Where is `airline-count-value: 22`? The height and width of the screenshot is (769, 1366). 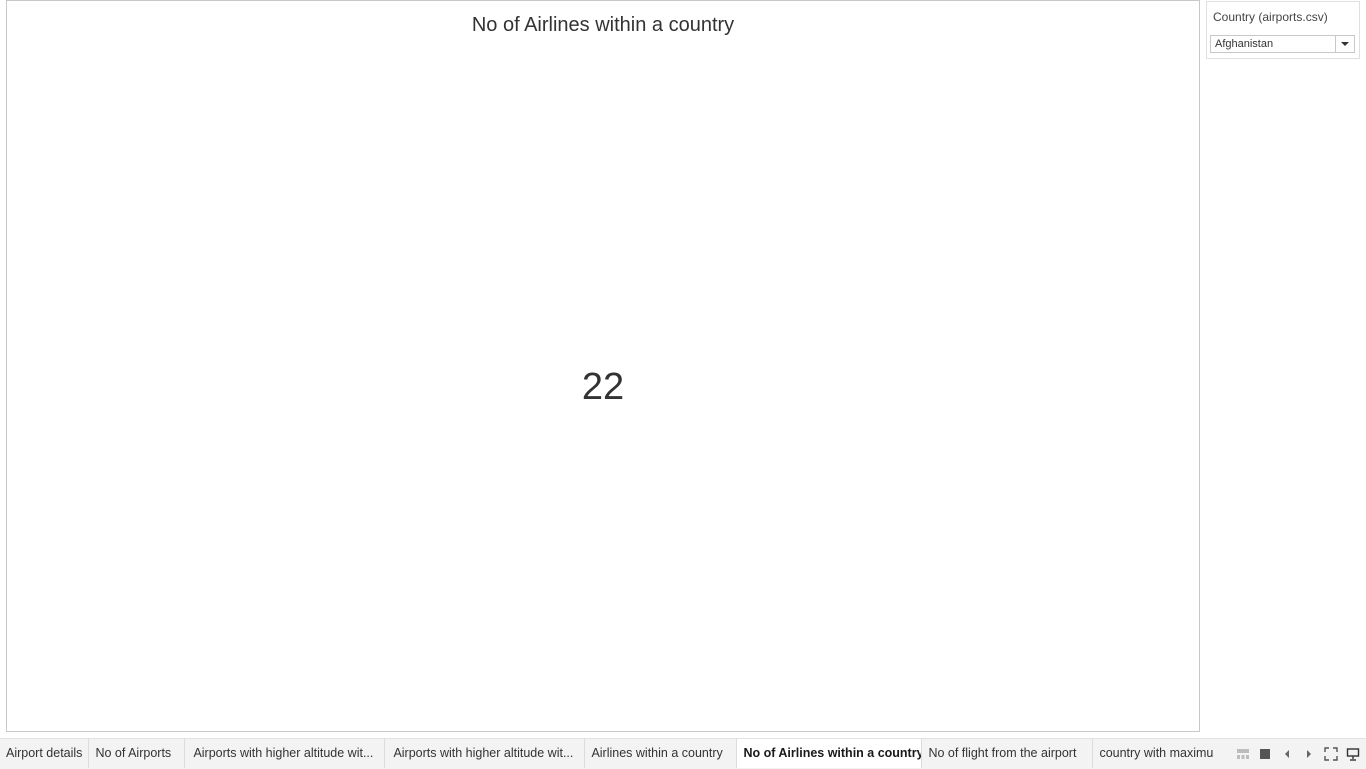 airline-count-value: 22 is located at coordinates (603, 387).